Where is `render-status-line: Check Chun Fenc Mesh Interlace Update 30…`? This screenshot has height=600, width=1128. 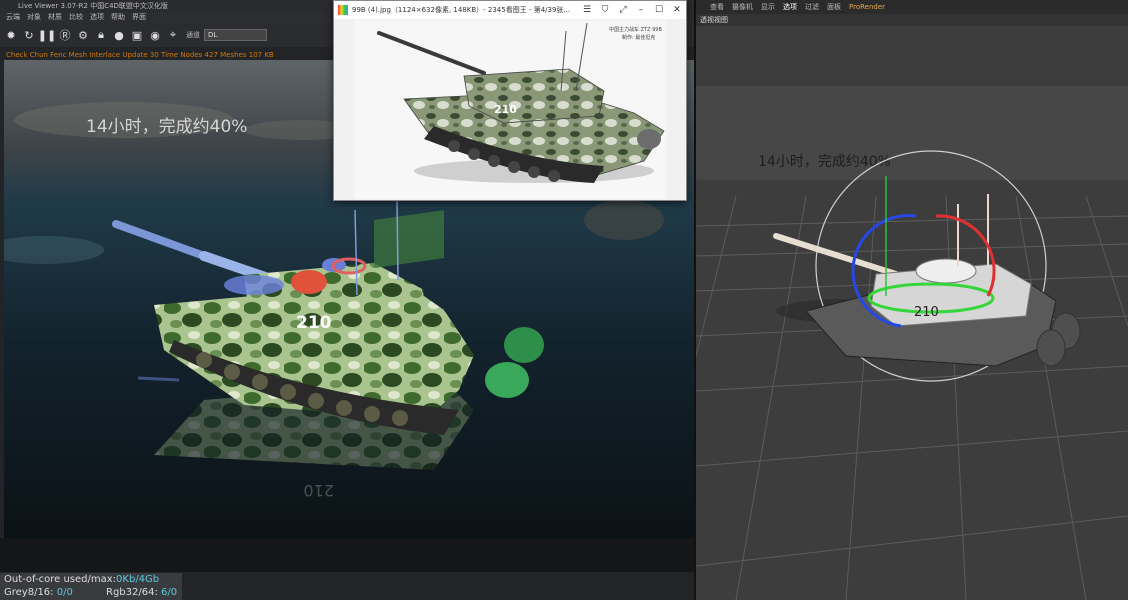
render-status-line: Check Chun Fenc Mesh Interlace Update 30… is located at coordinates (140, 55).